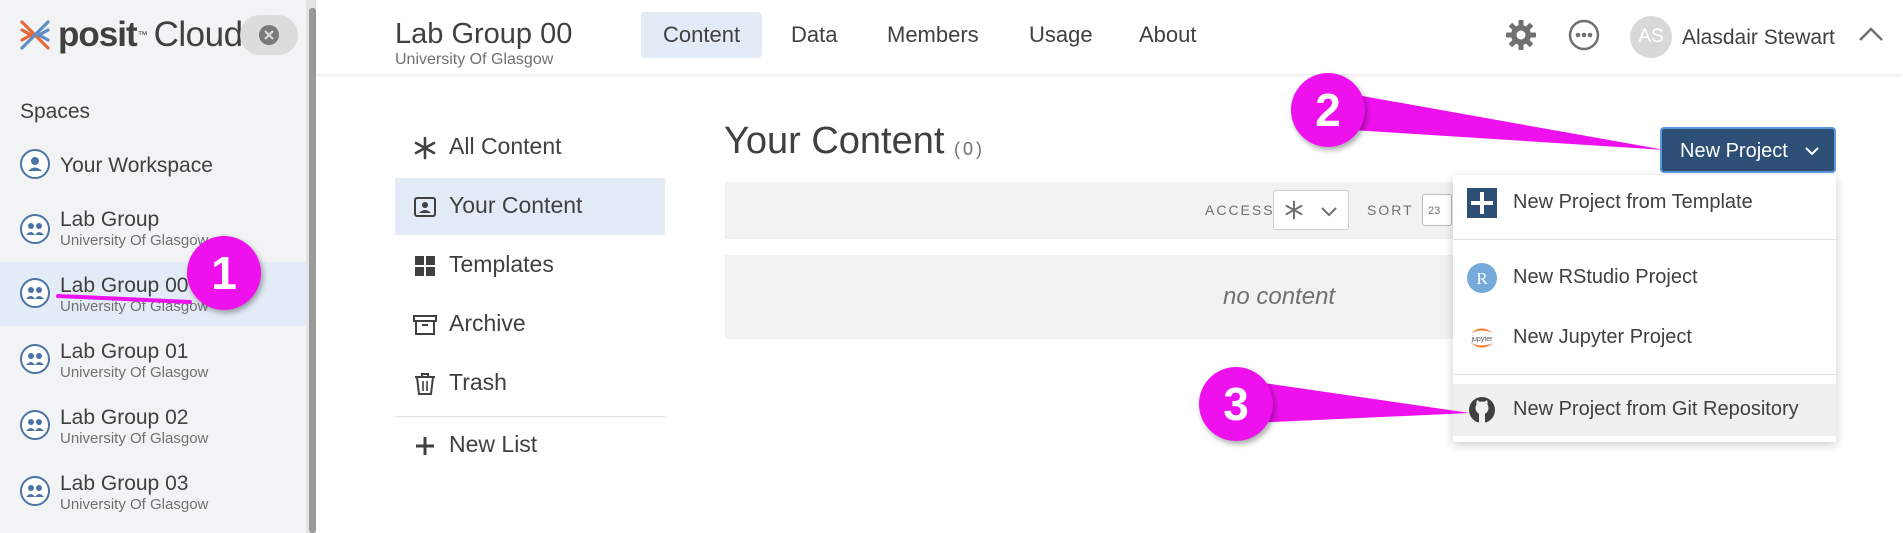  Describe the element at coordinates (1090, 297) in the screenshot. I see `empty-content-panel: no content` at that location.